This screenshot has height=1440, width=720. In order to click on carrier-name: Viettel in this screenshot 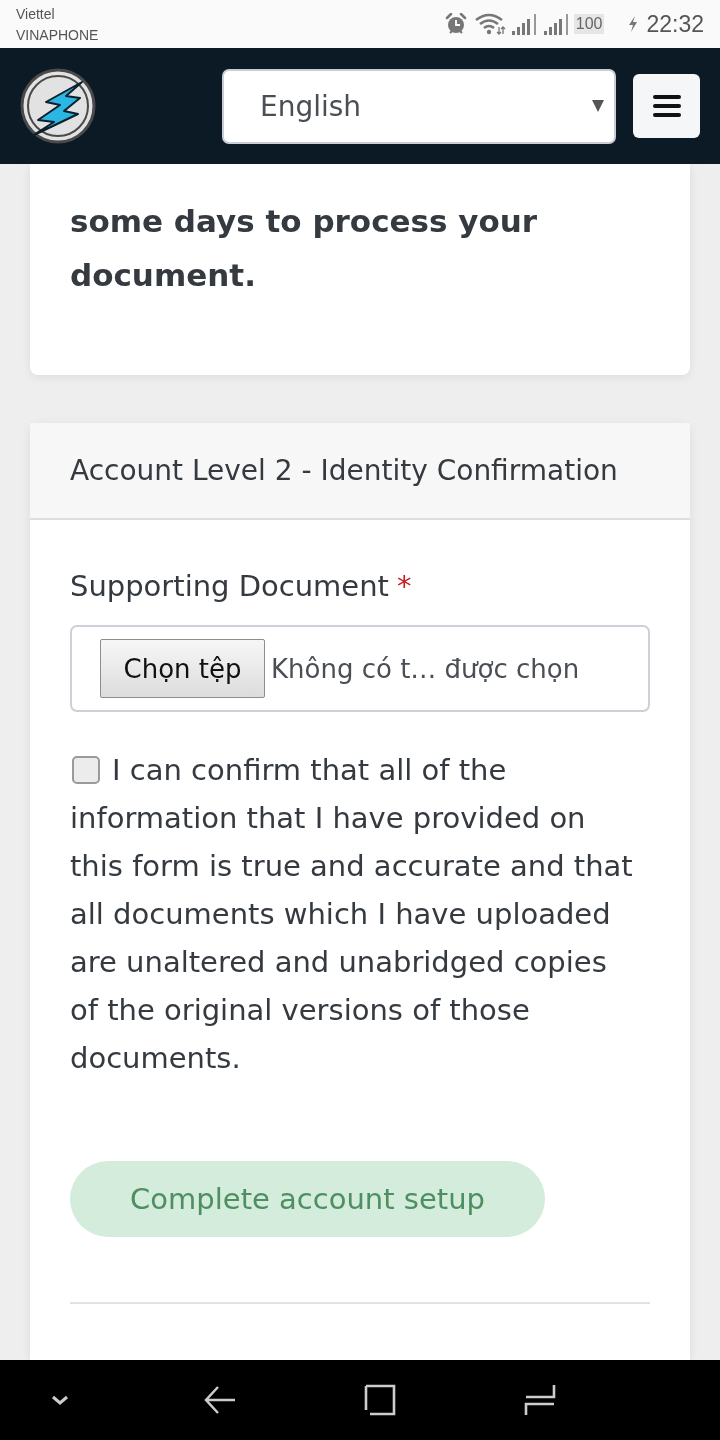, I will do `click(36, 13)`.